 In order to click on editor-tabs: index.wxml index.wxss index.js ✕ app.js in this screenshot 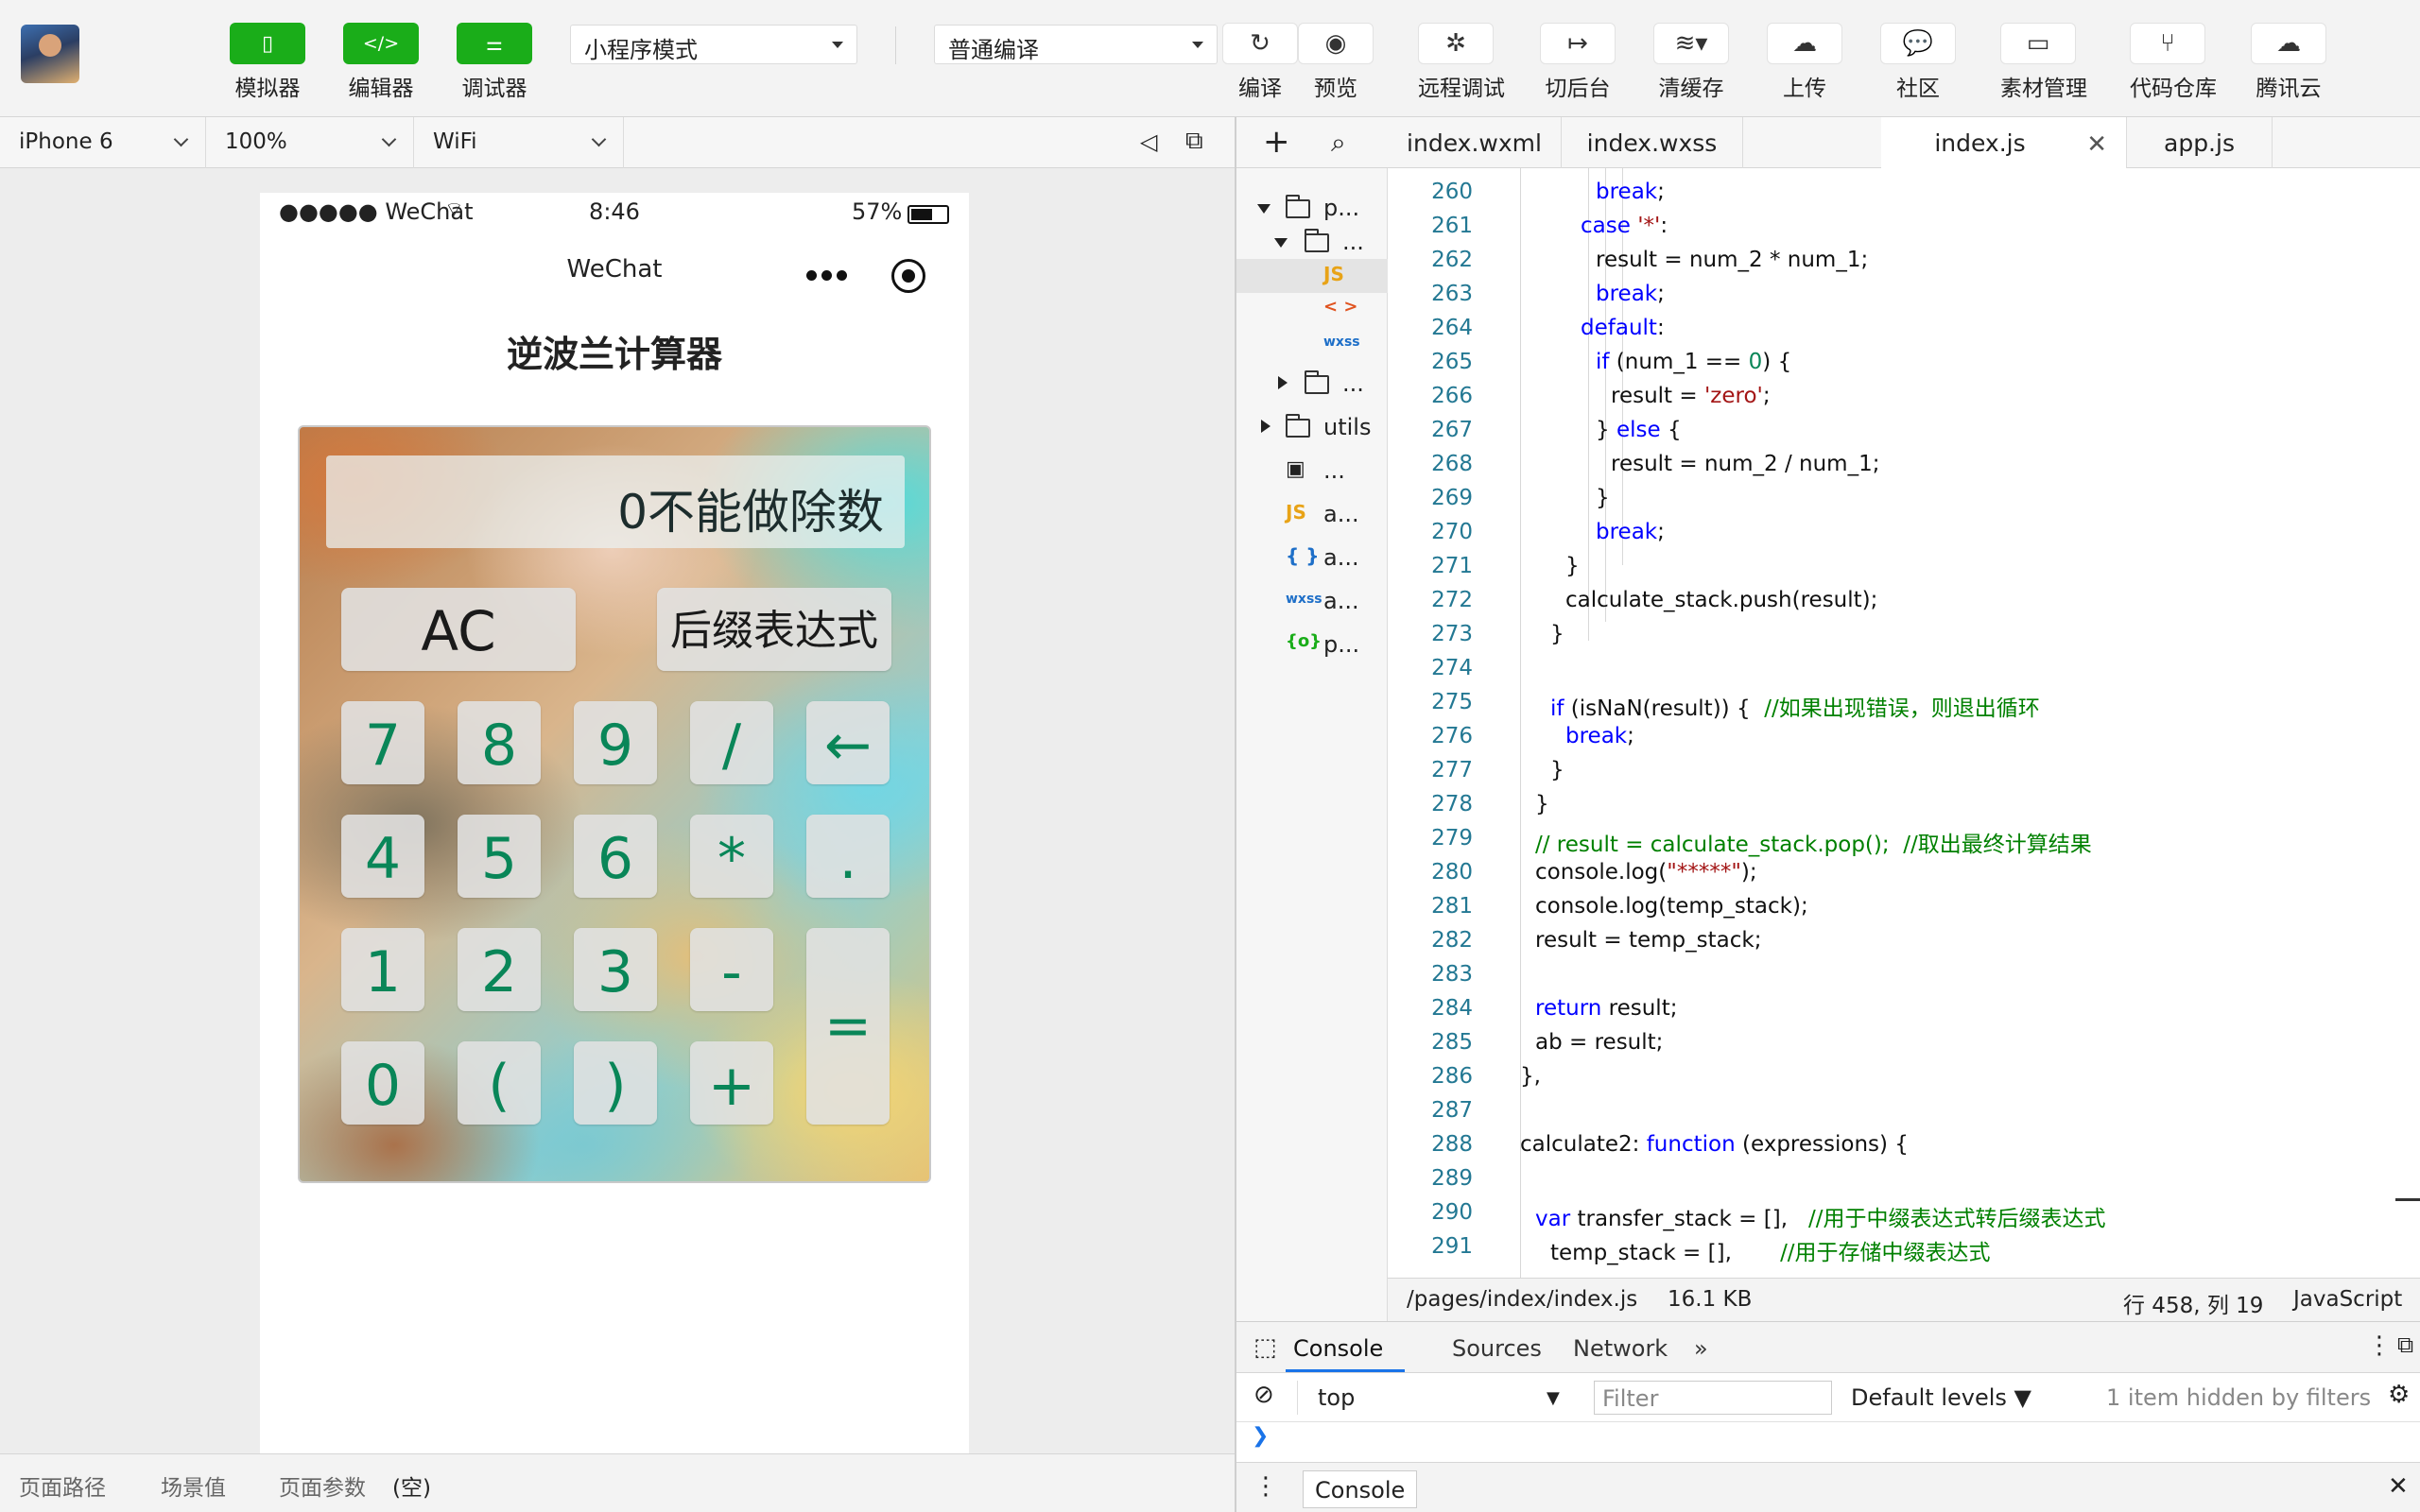, I will do `click(1904, 143)`.